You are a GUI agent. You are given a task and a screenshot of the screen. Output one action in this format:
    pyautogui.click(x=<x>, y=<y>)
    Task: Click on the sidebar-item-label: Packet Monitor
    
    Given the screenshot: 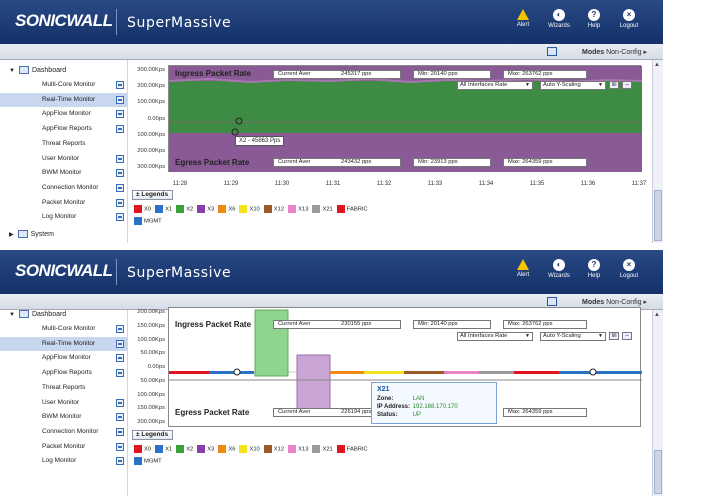 What is the action you would take?
    pyautogui.click(x=64, y=202)
    